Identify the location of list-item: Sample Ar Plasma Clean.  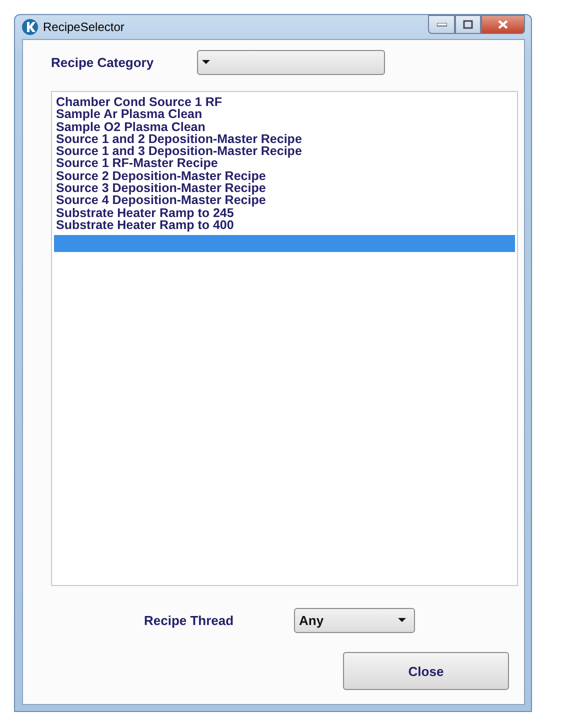
(284, 114).